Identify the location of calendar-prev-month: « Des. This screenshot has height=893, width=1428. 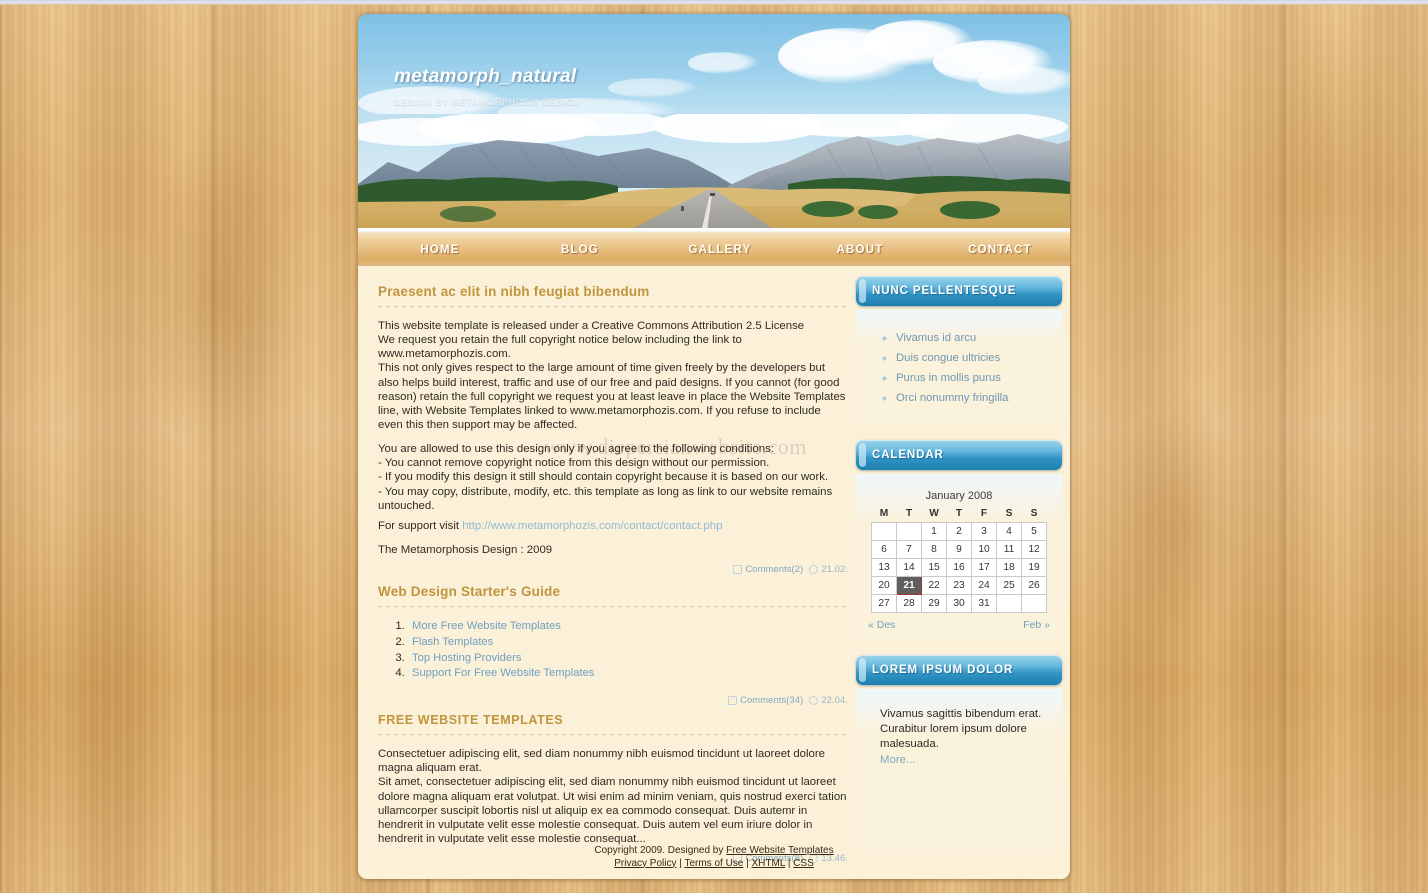
(881, 625).